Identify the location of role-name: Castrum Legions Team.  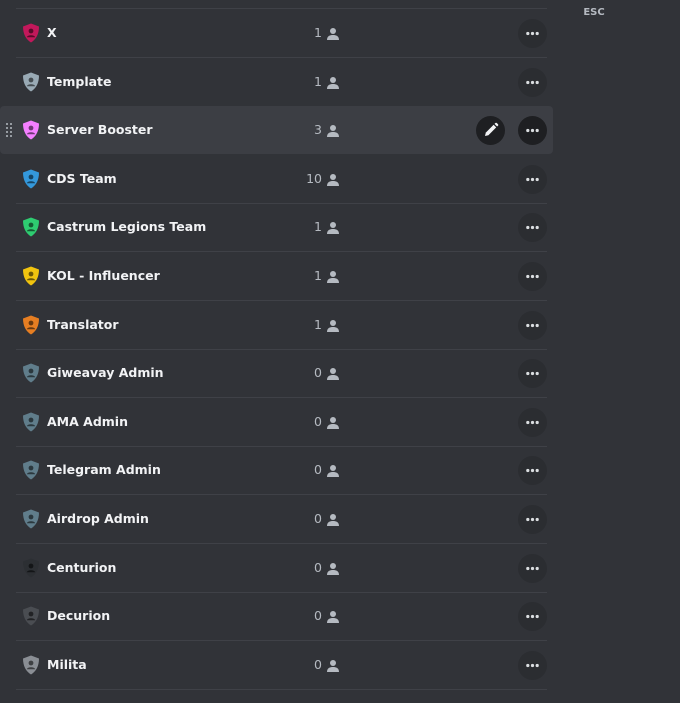
(127, 227).